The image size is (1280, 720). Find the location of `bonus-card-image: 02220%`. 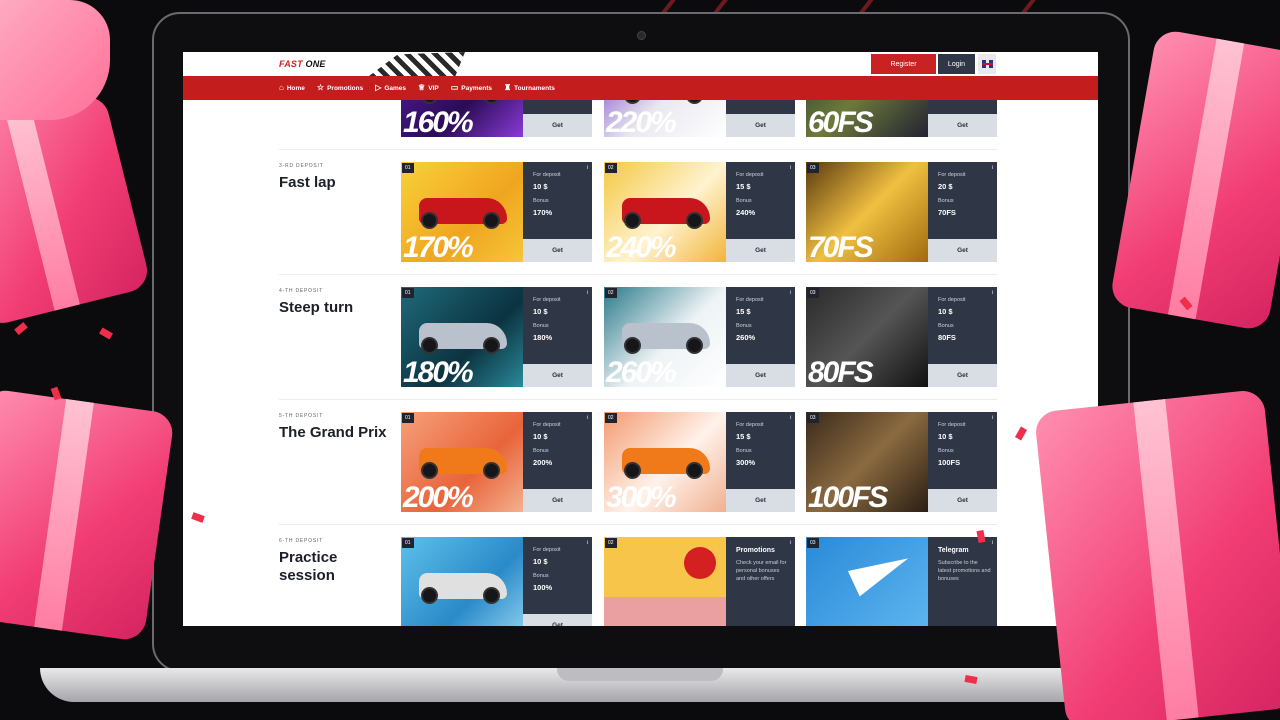

bonus-card-image: 02220% is located at coordinates (665, 118).